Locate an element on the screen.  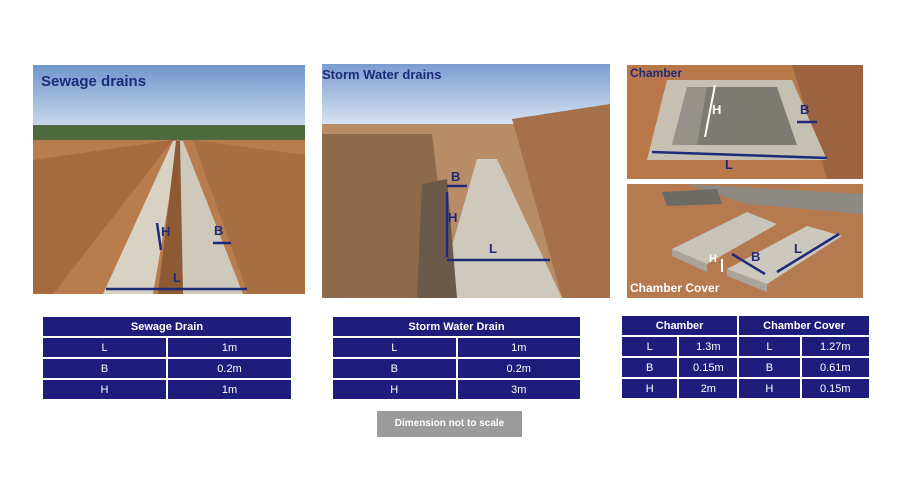
sewage-l-label: L is located at coordinates (177, 277).